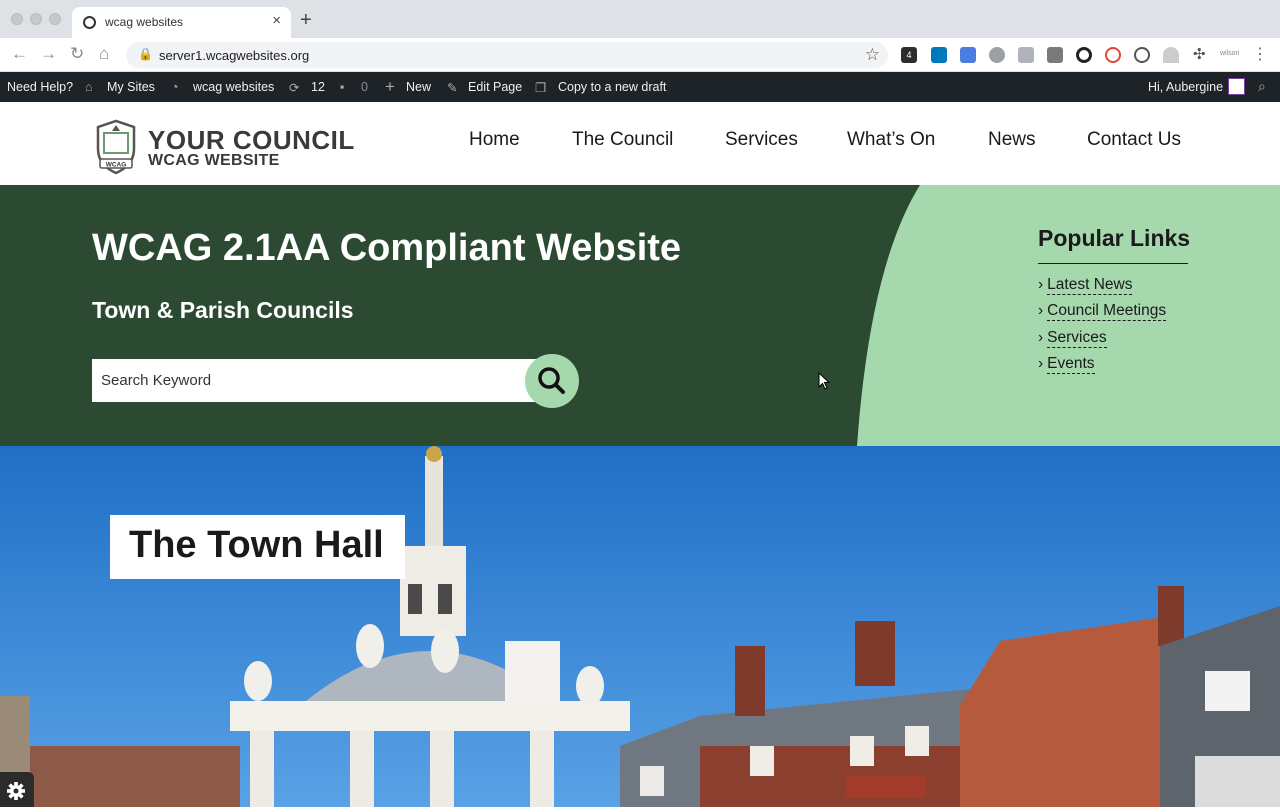 This screenshot has height=812, width=1280. I want to click on popular-link-council-meetings: › Council Meetings, so click(1102, 311).